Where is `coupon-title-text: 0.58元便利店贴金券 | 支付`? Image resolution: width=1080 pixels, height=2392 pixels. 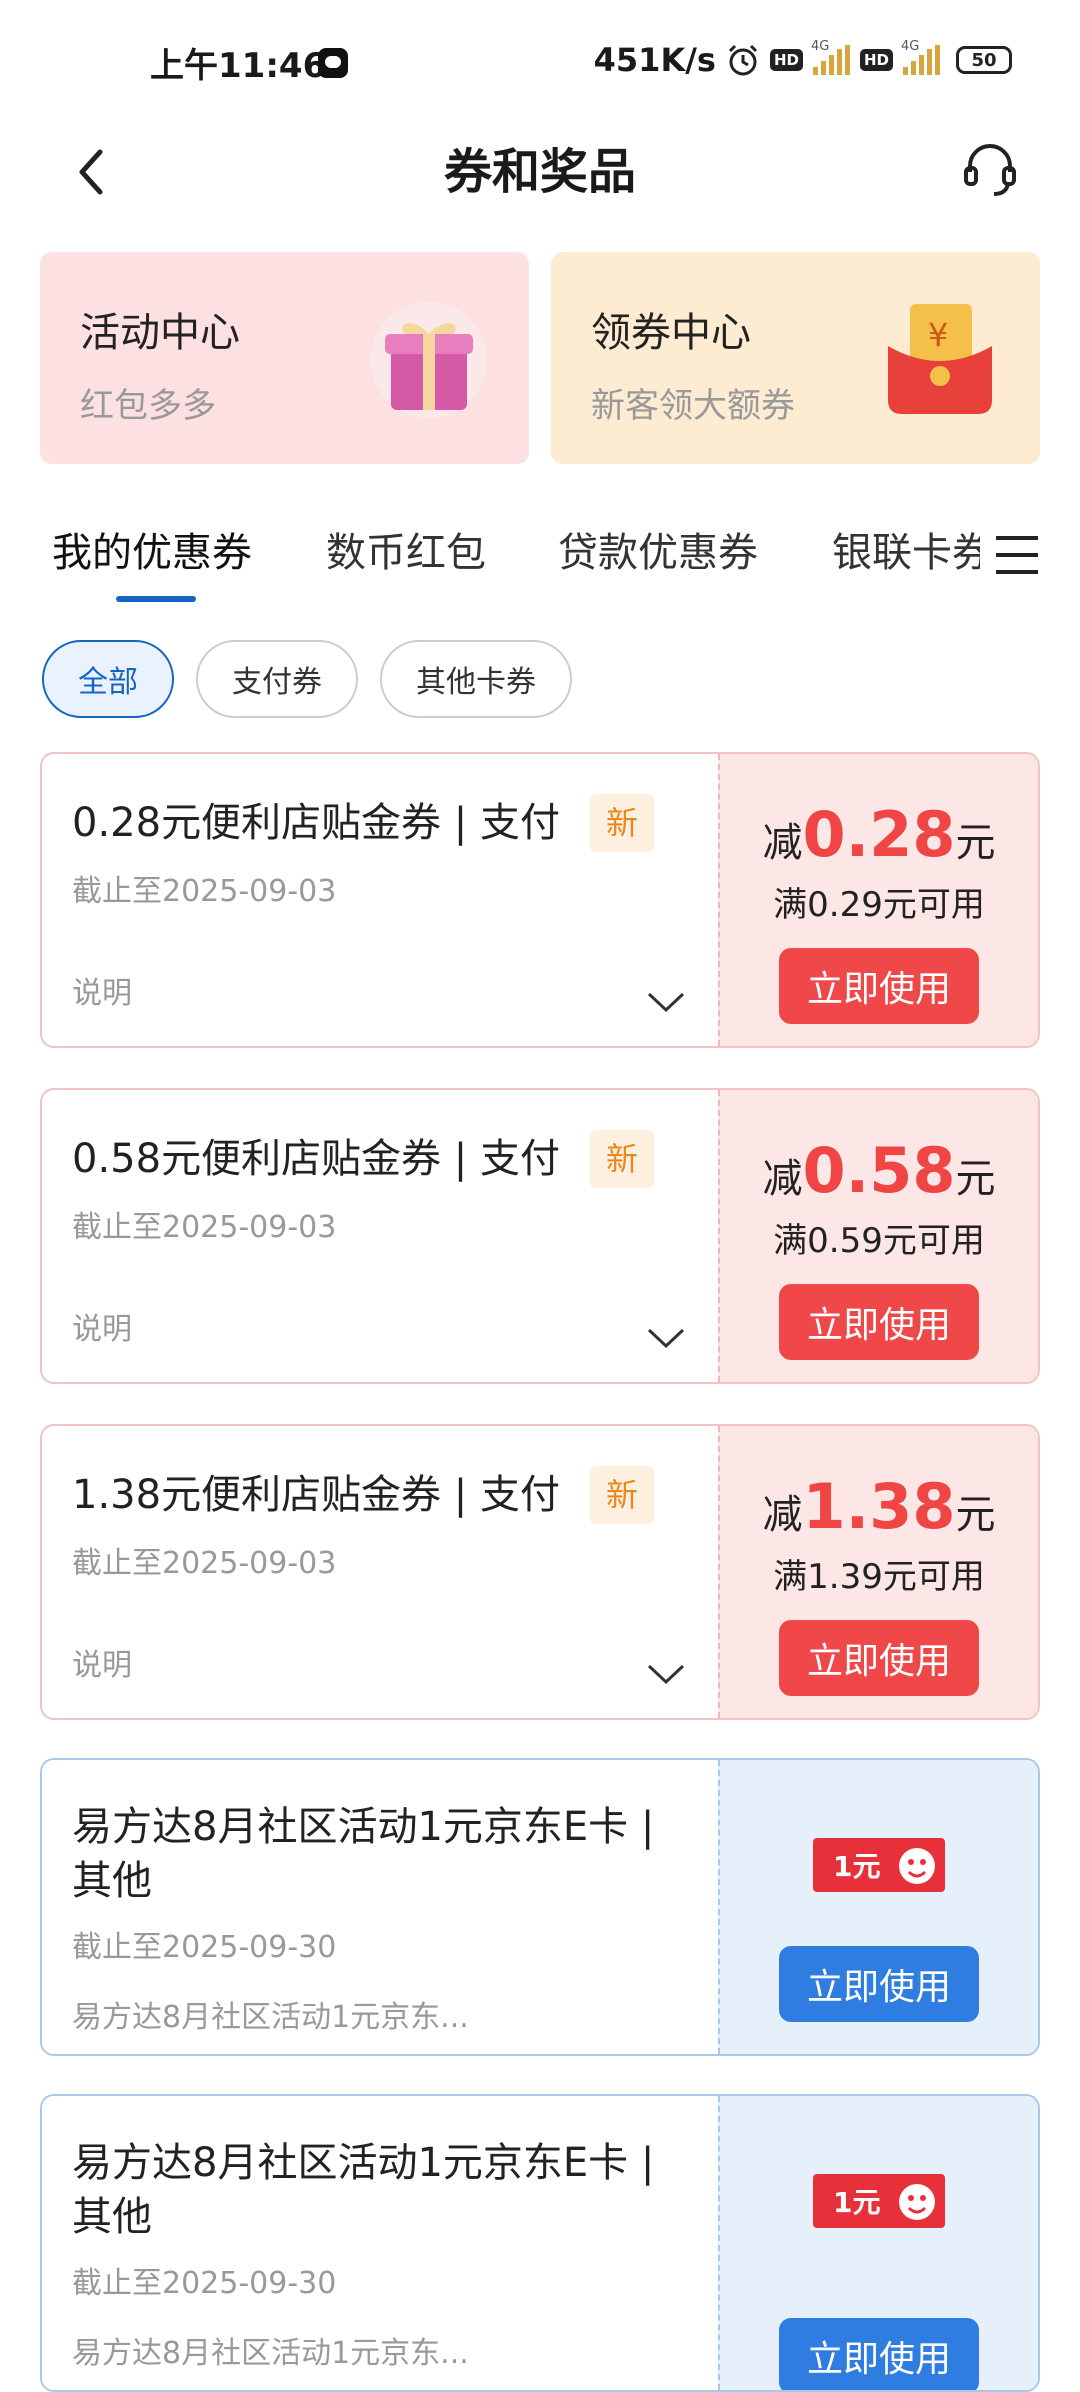
coupon-title-text: 0.58元便利店贴金券 | 支付 is located at coordinates (316, 1159).